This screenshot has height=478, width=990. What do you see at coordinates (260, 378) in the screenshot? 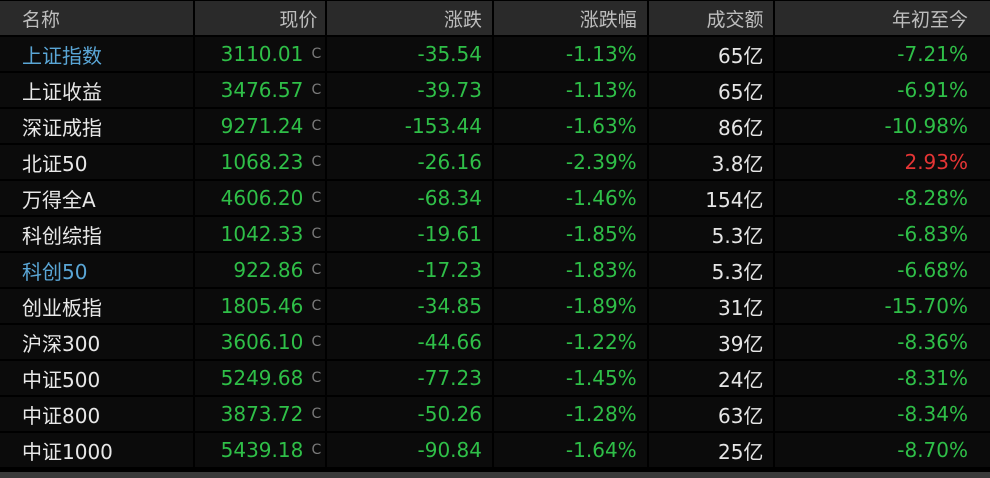
I see `cell-price: 5249.68 C` at bounding box center [260, 378].